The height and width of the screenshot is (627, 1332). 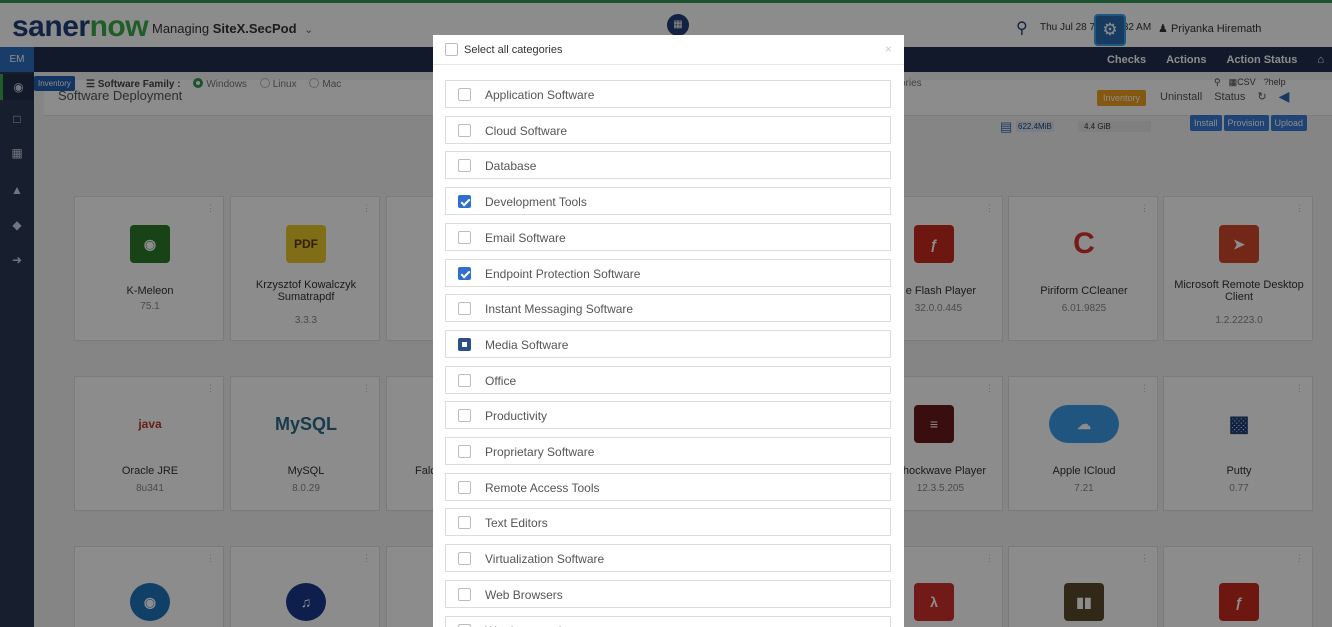 What do you see at coordinates (527, 344) in the screenshot?
I see `category-label: Media Software` at bounding box center [527, 344].